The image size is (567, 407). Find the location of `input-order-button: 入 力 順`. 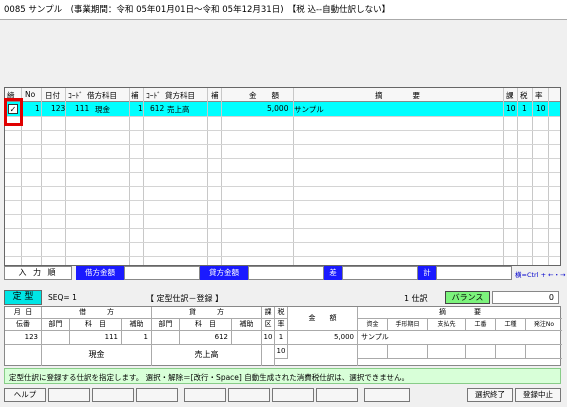

input-order-button: 入 力 順 is located at coordinates (38, 273).